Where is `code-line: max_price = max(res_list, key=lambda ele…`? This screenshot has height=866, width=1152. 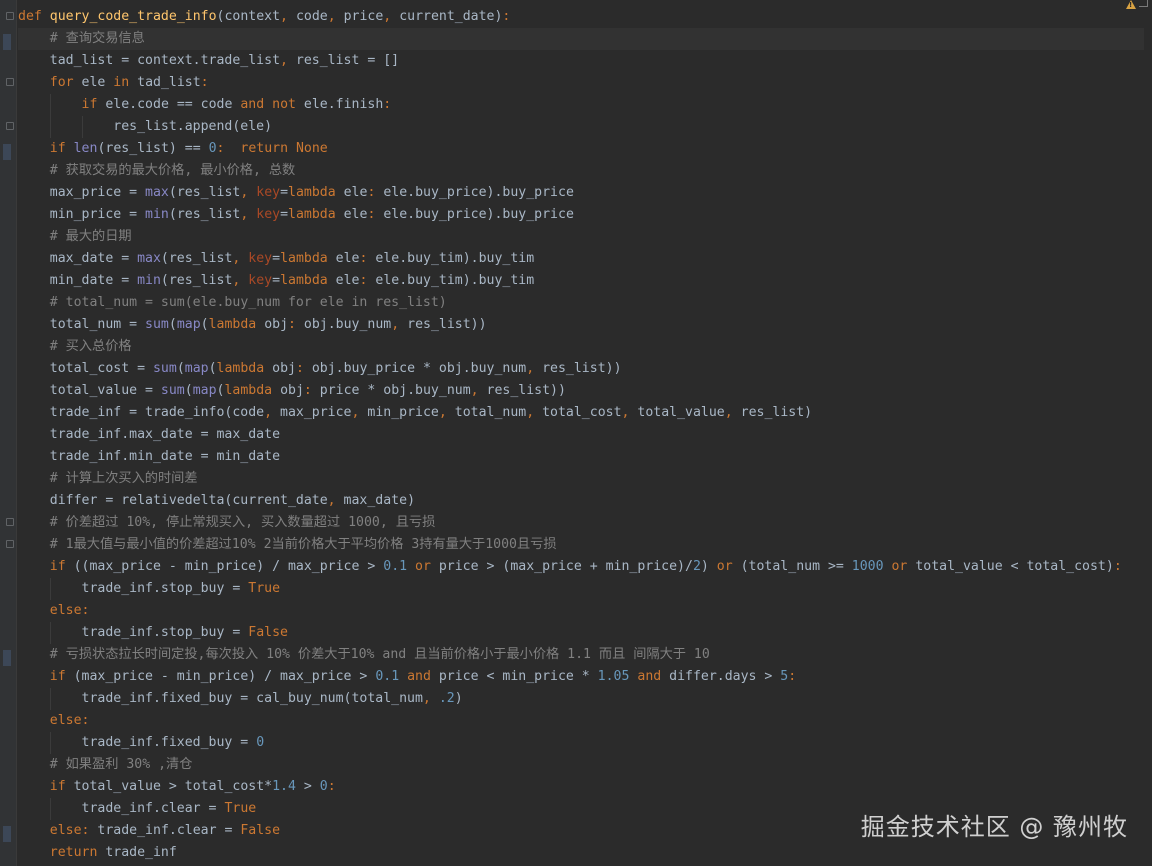 code-line: max_price = max(res_list, key=lambda ele… is located at coordinates (585, 193).